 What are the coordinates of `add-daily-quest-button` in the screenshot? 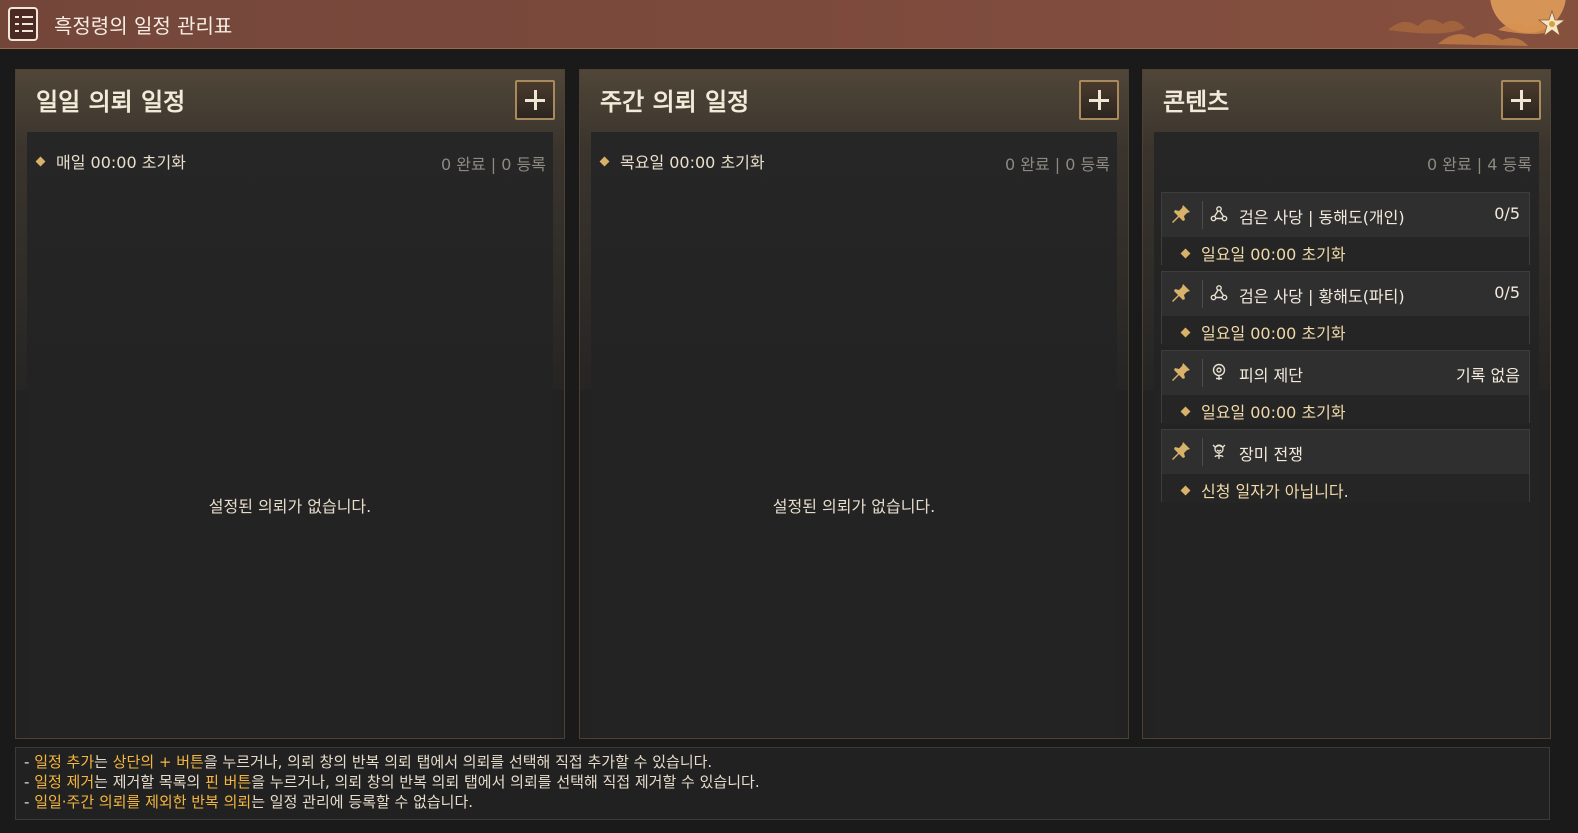 It's located at (535, 100).